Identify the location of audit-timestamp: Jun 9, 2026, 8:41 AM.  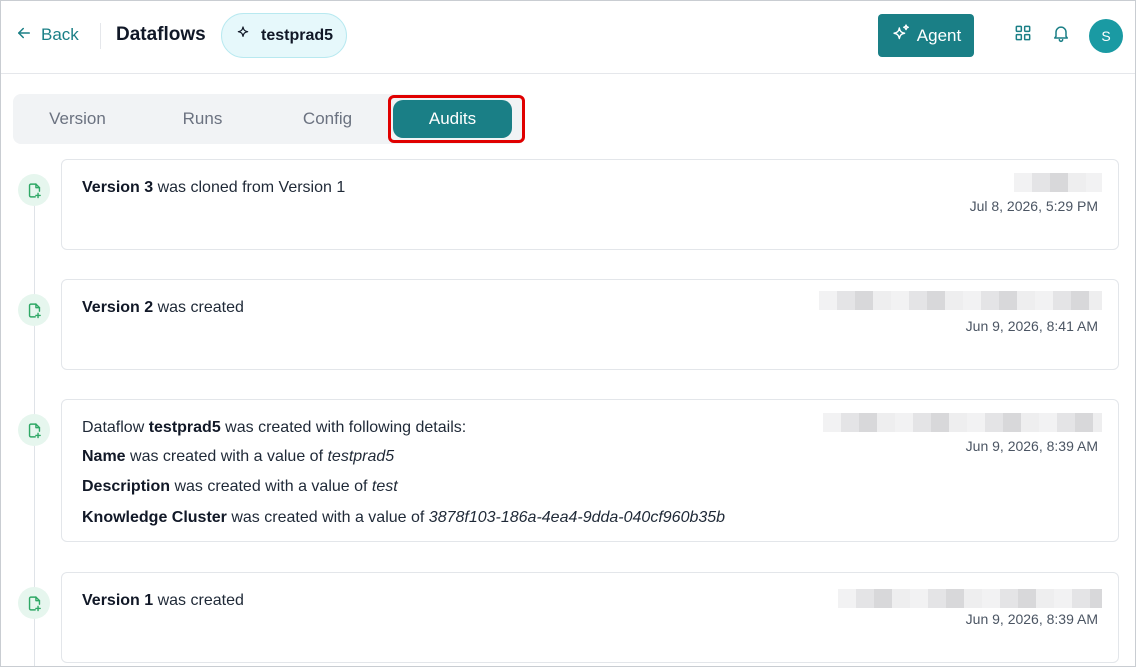
(1031, 326).